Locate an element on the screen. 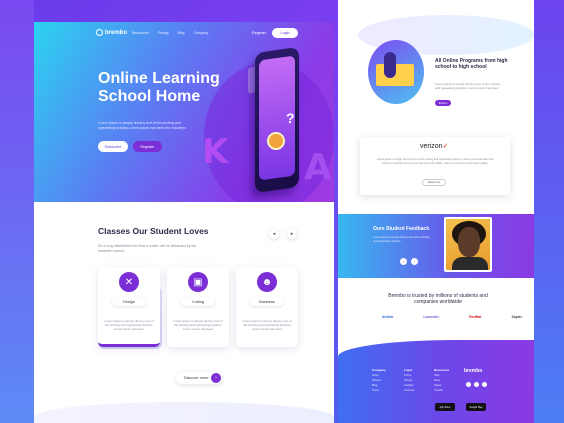  portrait-body is located at coordinates (470, 263).